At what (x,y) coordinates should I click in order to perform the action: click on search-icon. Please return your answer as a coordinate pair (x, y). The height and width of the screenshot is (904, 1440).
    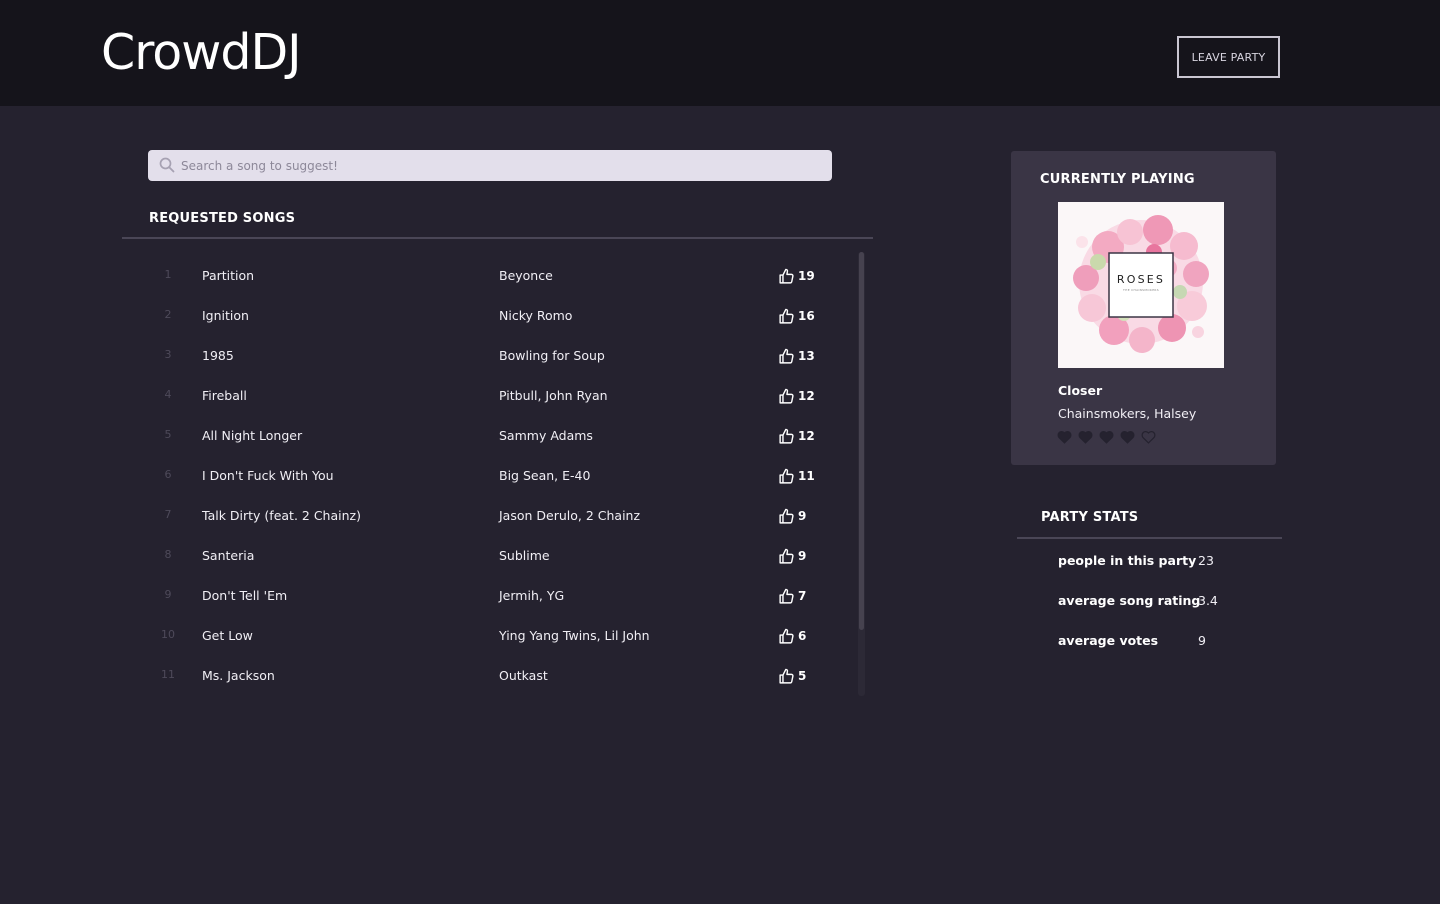
    Looking at the image, I should click on (167, 165).